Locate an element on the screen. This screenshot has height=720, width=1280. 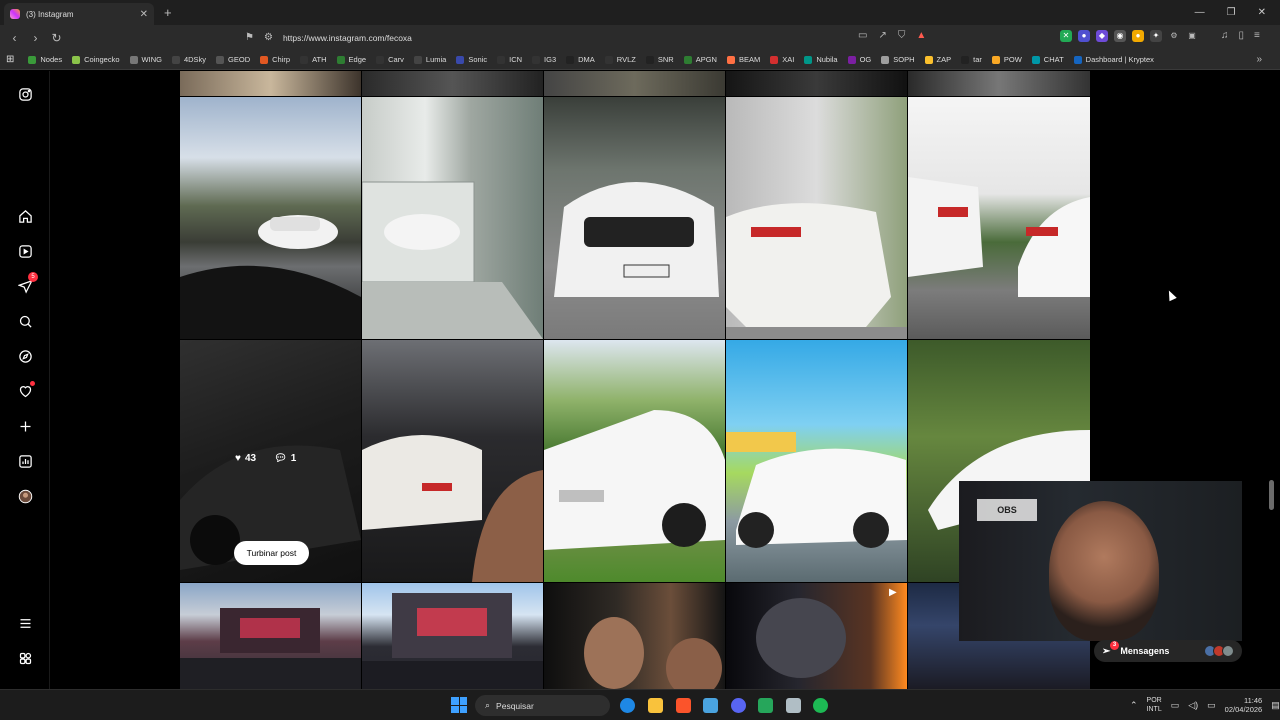
bookmark-item: SNR is located at coordinates (659, 59).